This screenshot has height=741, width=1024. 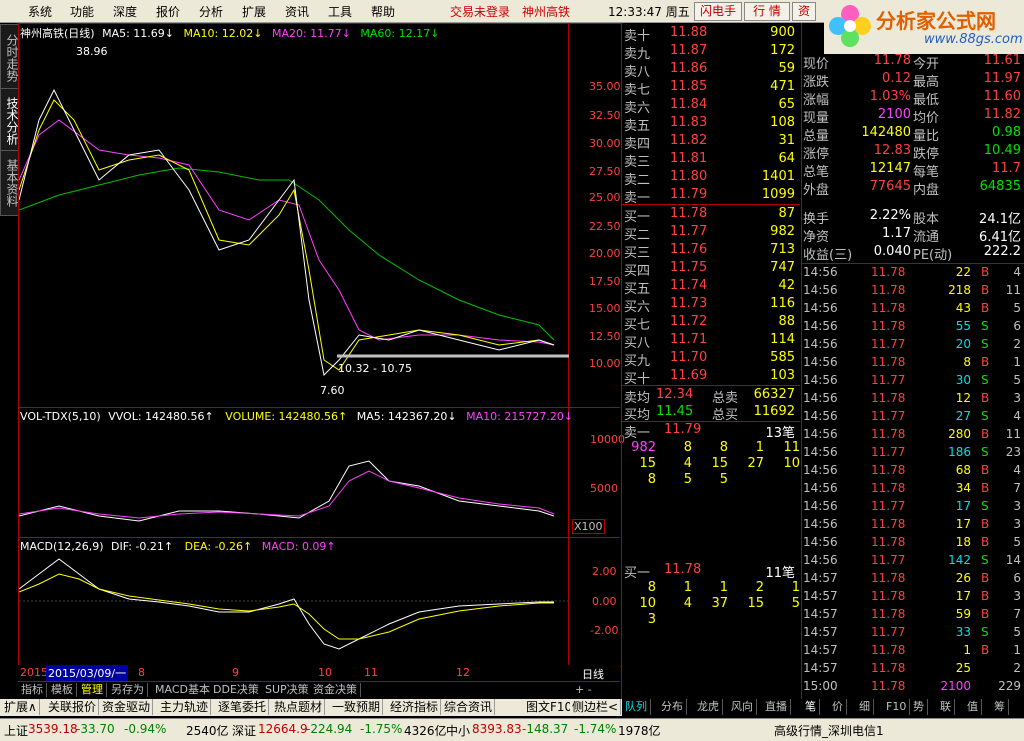 What do you see at coordinates (294, 481) in the screenshot?
I see `volume-chart` at bounding box center [294, 481].